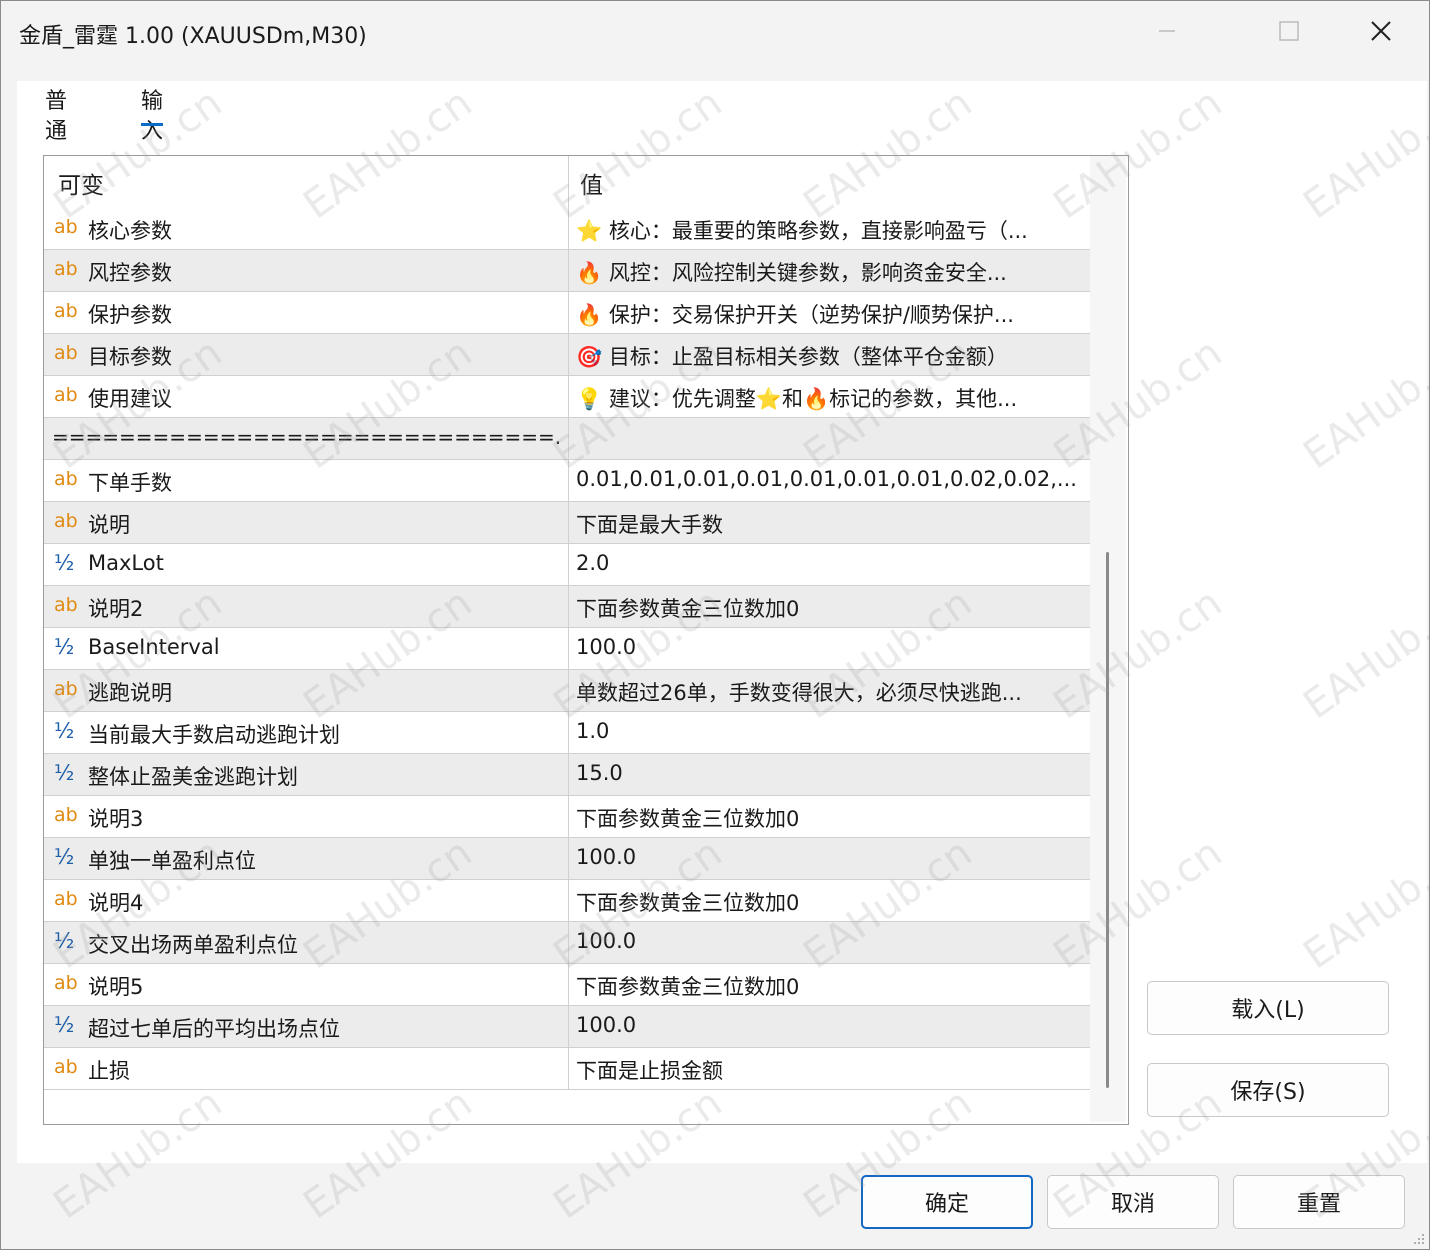  I want to click on table-row: ½ 交叉出场两单盈利点位 100.0, so click(567, 943).